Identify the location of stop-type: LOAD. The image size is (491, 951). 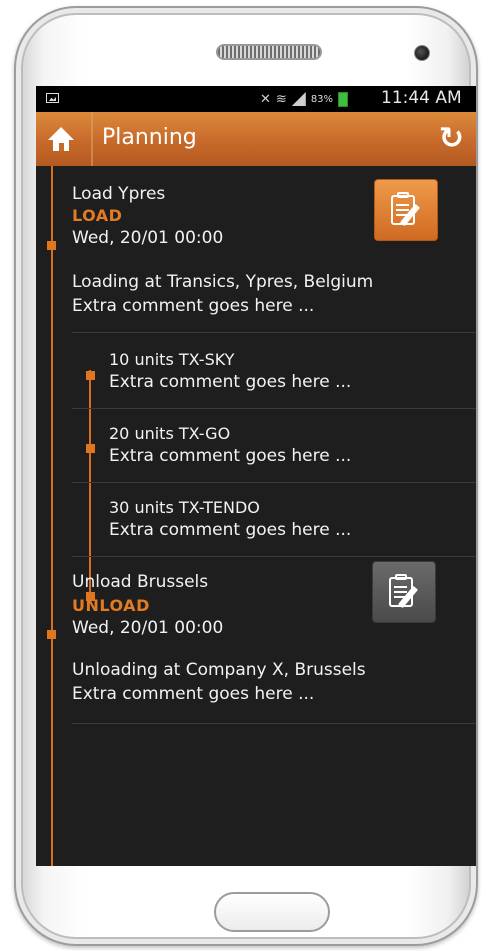
(97, 215).